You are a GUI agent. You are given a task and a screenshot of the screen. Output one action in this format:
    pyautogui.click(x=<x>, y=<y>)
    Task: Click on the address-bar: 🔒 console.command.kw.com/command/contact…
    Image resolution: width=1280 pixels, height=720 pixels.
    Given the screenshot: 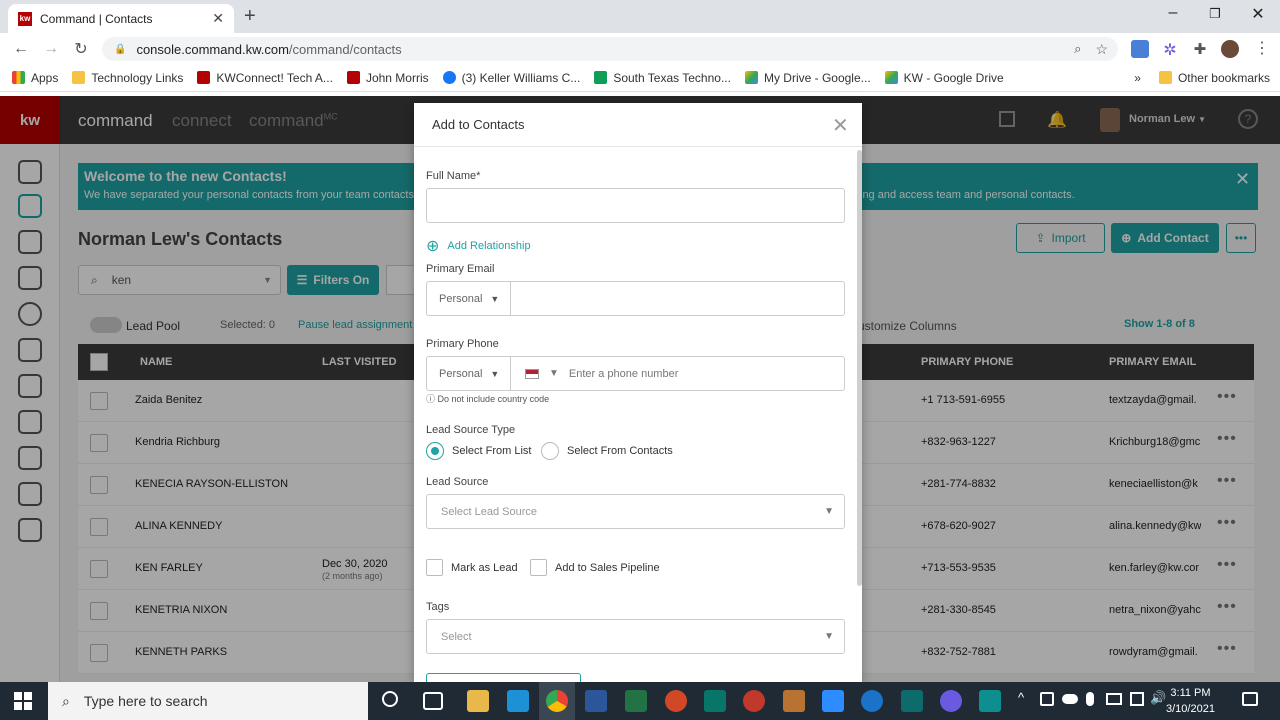 What is the action you would take?
    pyautogui.click(x=610, y=49)
    